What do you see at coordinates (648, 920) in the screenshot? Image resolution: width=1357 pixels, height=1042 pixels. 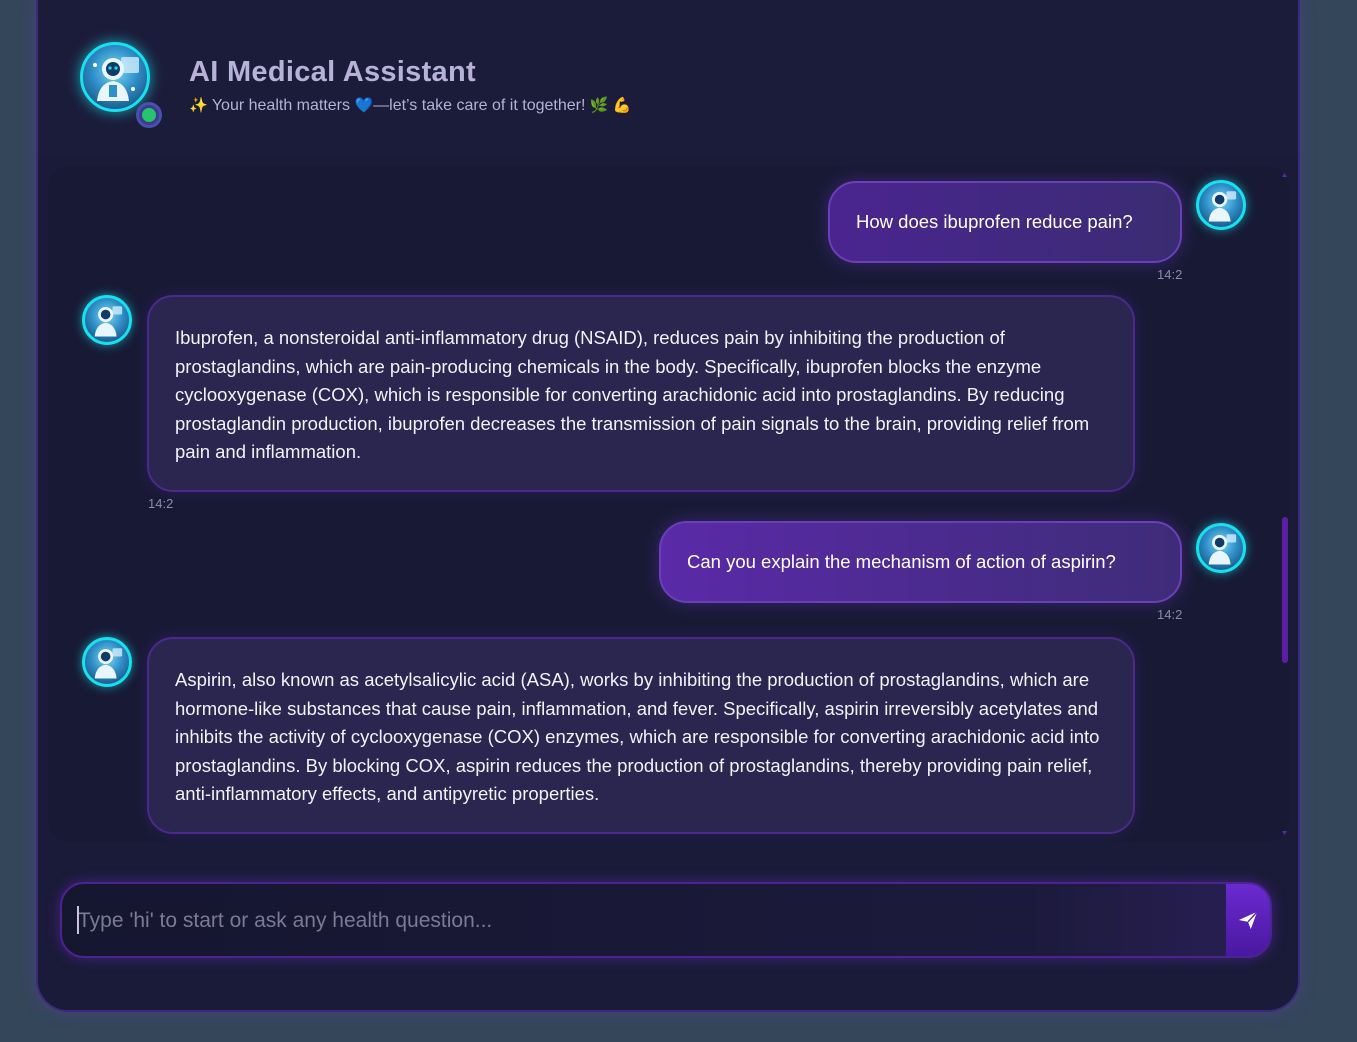 I see `message-input` at bounding box center [648, 920].